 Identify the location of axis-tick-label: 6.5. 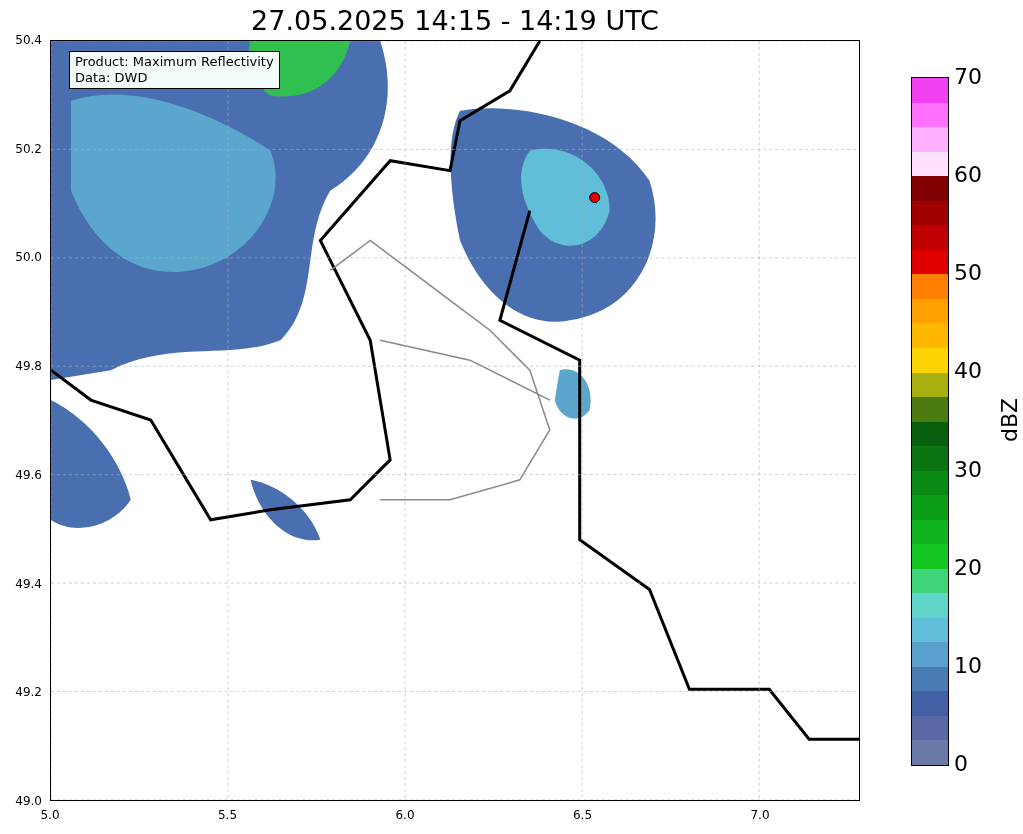
(582, 815).